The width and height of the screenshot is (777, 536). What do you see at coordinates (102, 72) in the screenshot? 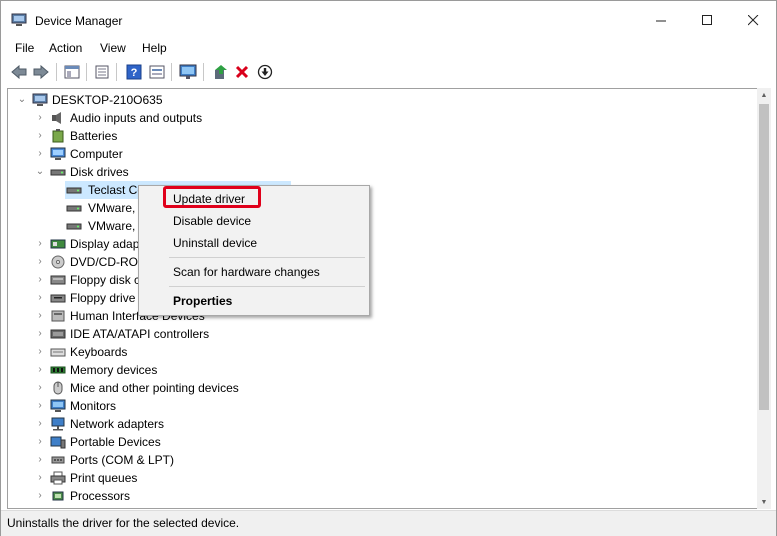
I see `device-list-button` at bounding box center [102, 72].